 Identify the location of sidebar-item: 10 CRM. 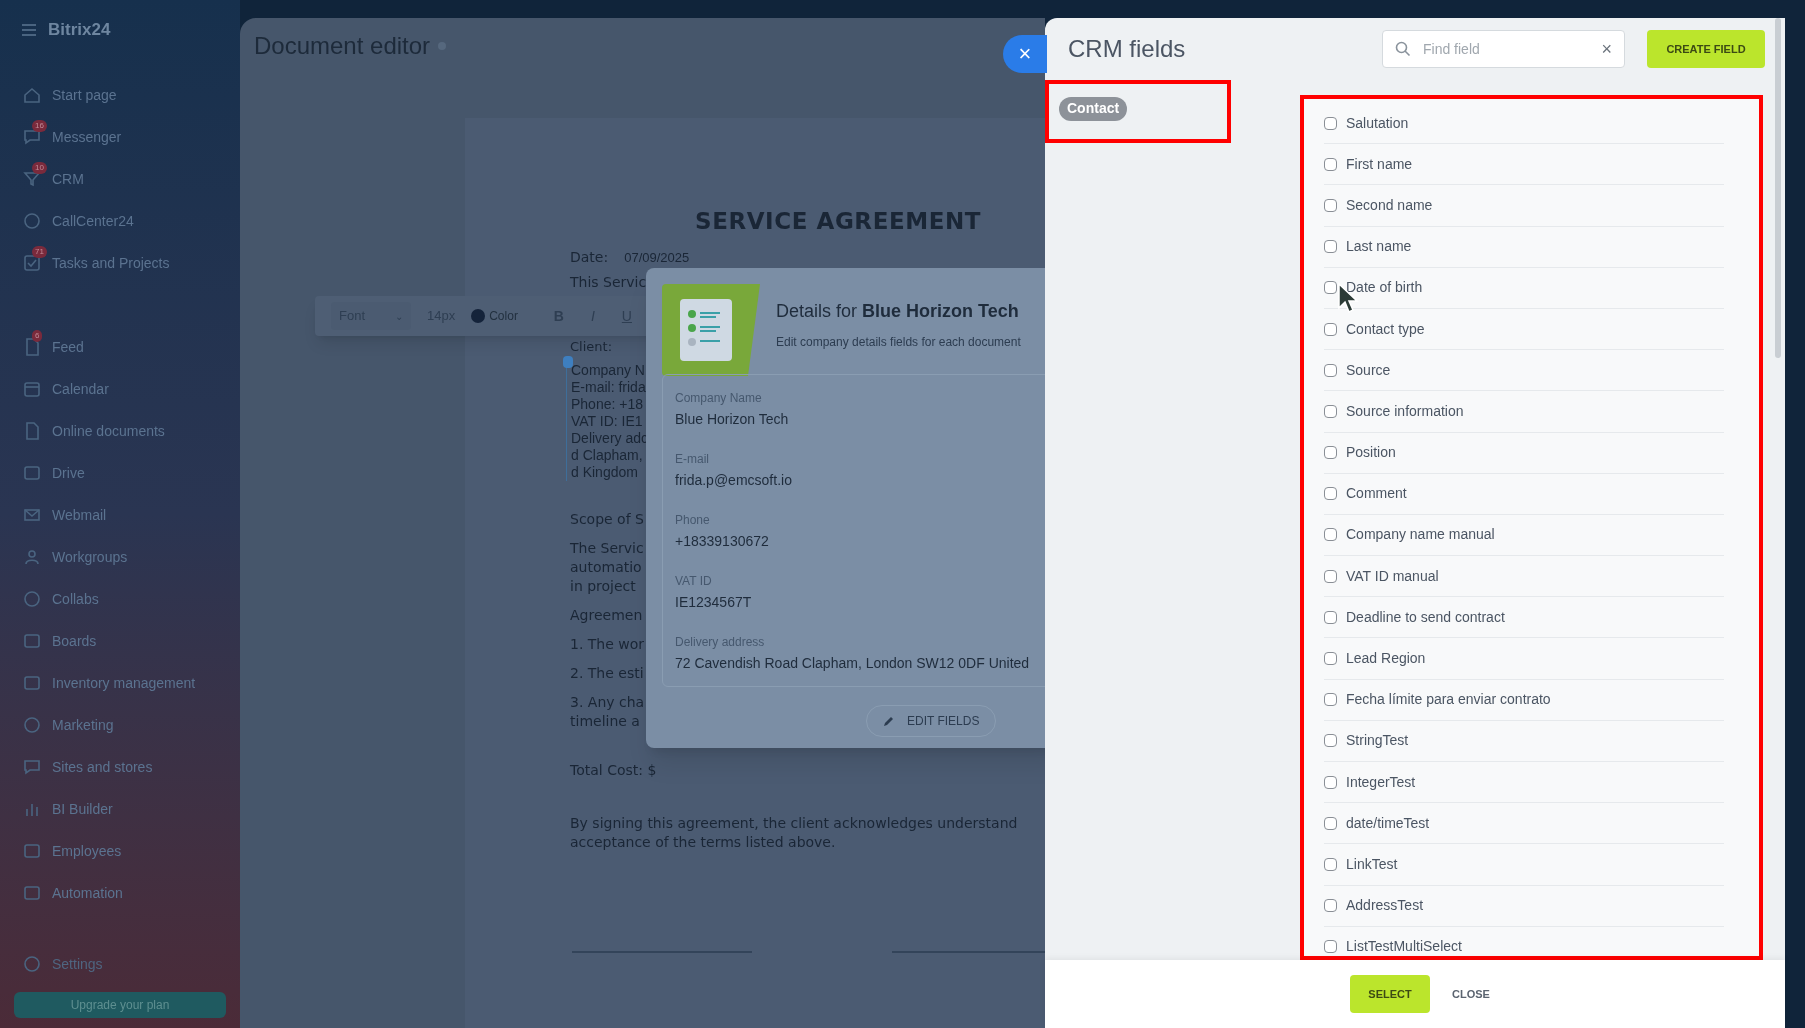
(125, 179).